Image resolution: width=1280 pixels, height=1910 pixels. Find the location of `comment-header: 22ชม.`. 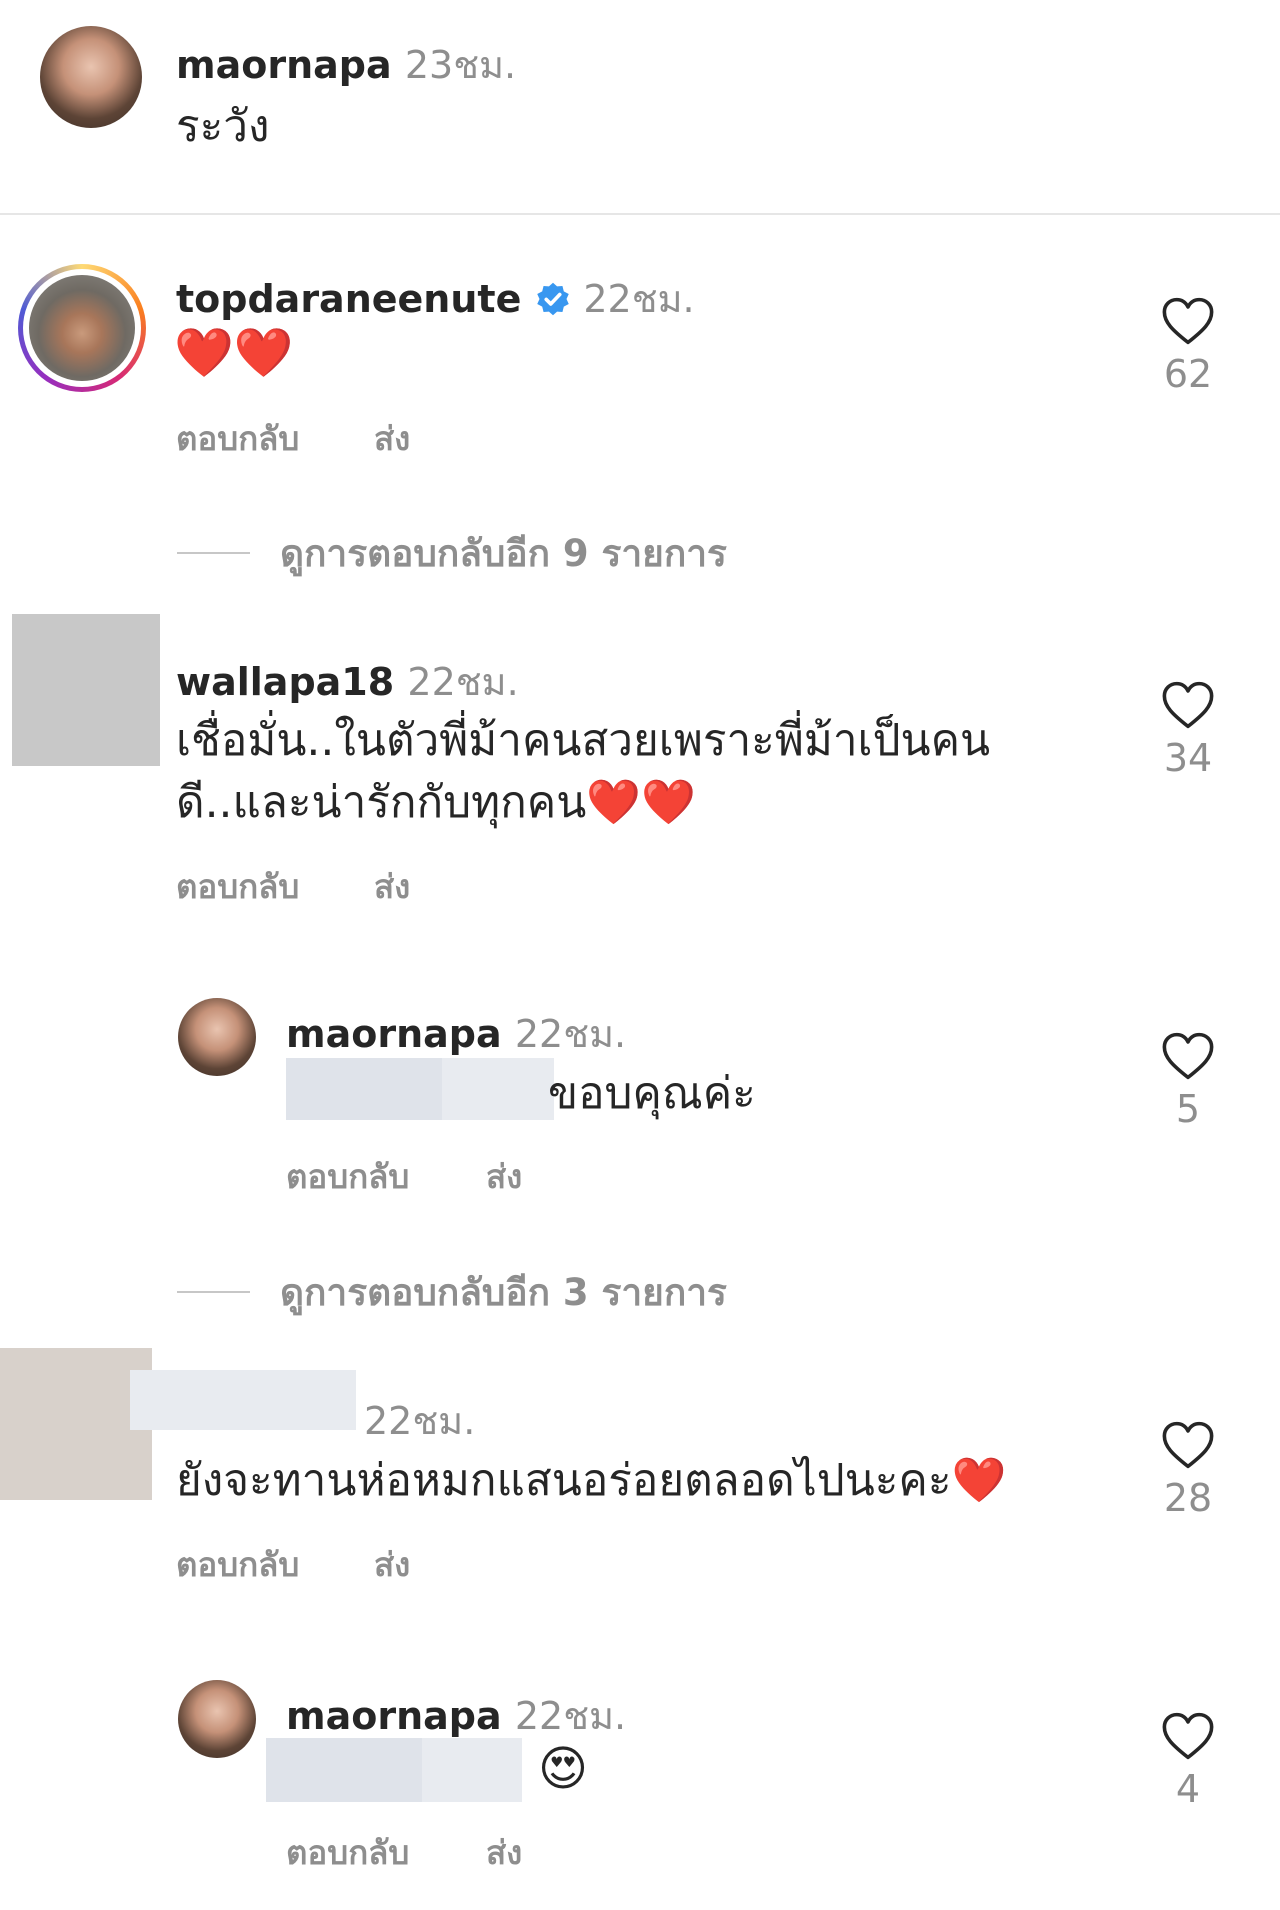

comment-header: 22ชม. is located at coordinates (419, 1420).